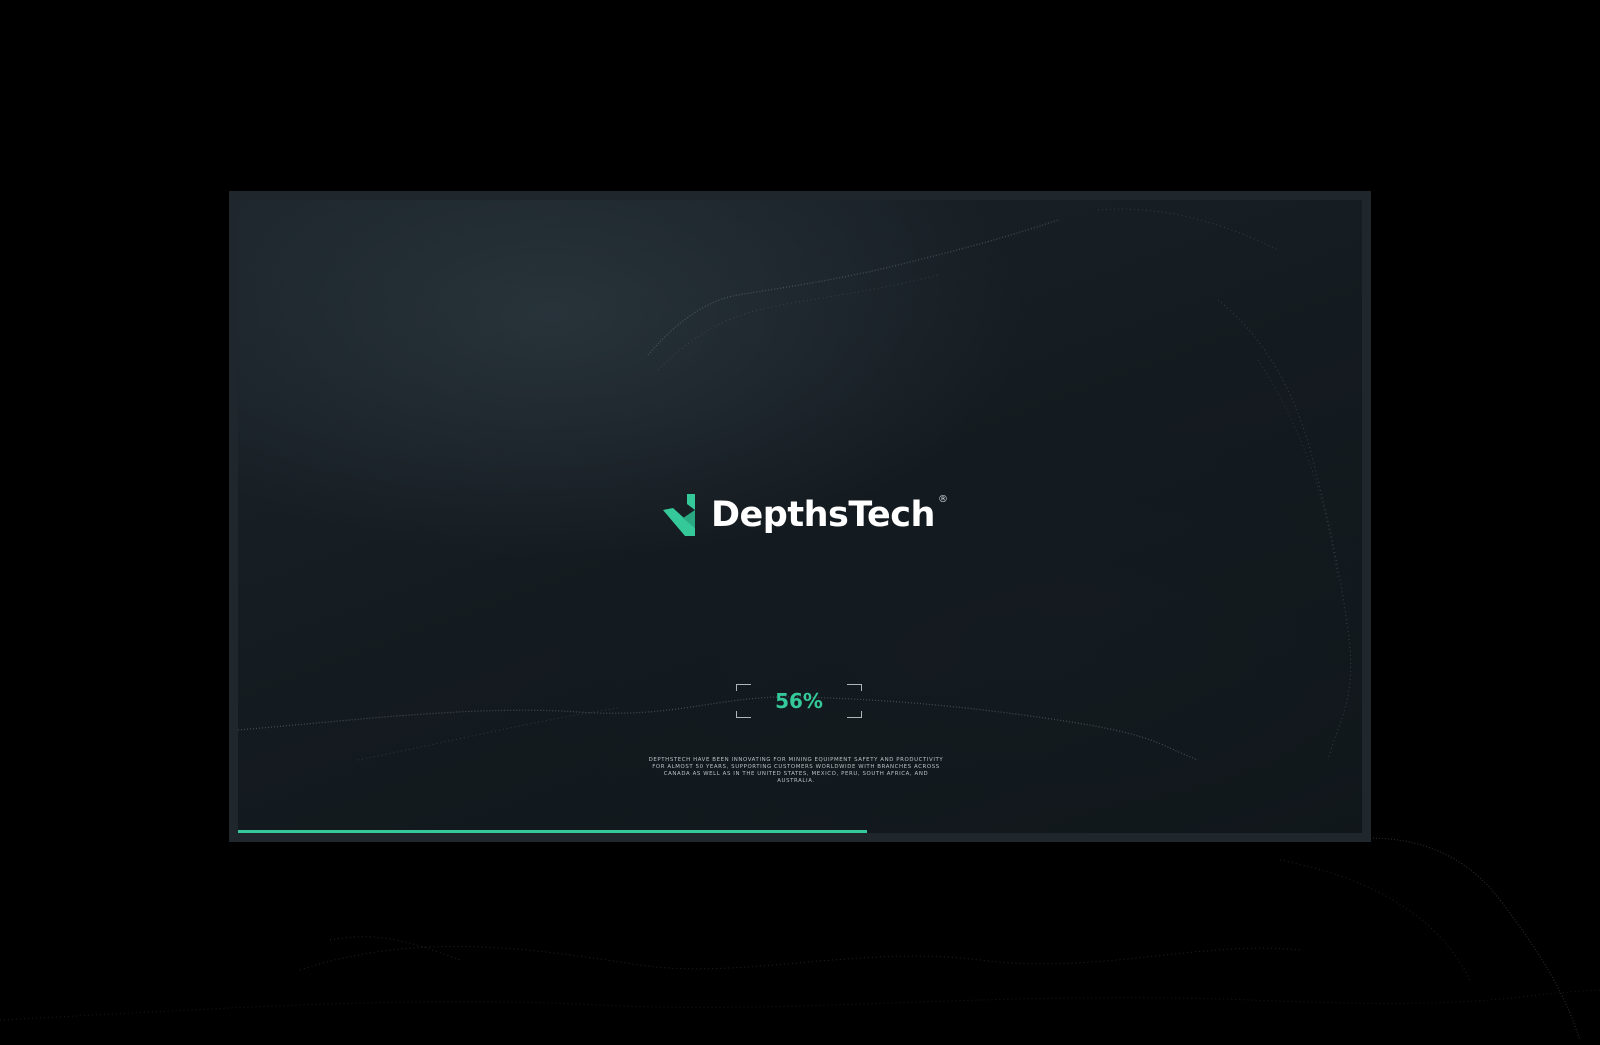 Image resolution: width=1600 pixels, height=1045 pixels. What do you see at coordinates (942, 499) in the screenshot?
I see `registered-mark: ®` at bounding box center [942, 499].